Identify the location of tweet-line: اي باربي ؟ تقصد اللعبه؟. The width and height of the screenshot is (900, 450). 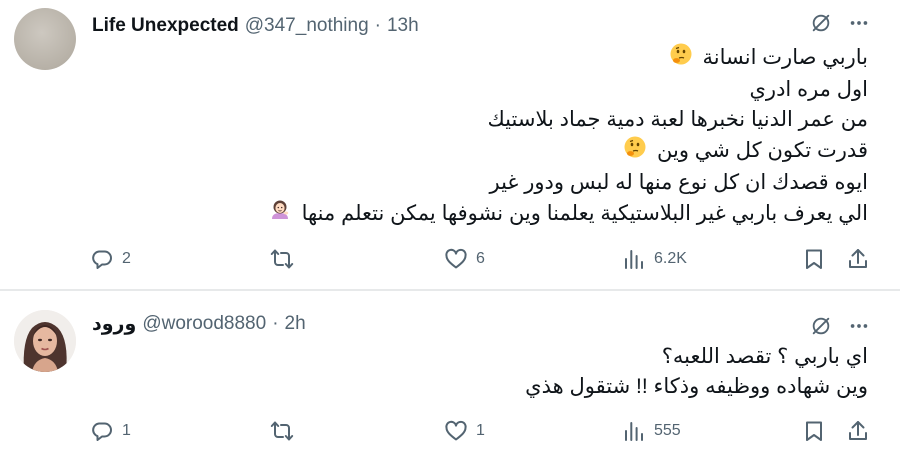
(764, 356).